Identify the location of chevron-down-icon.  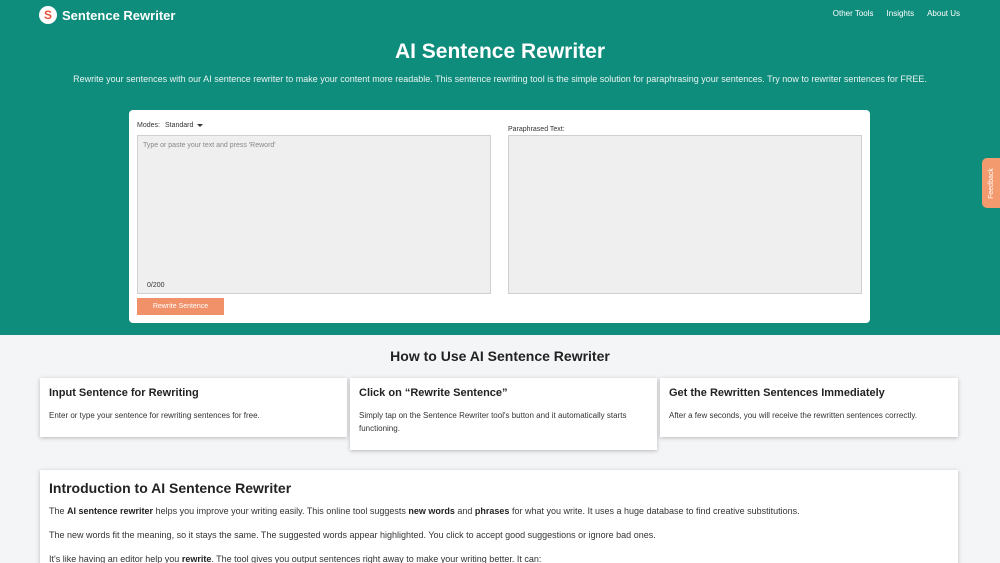
(200, 125).